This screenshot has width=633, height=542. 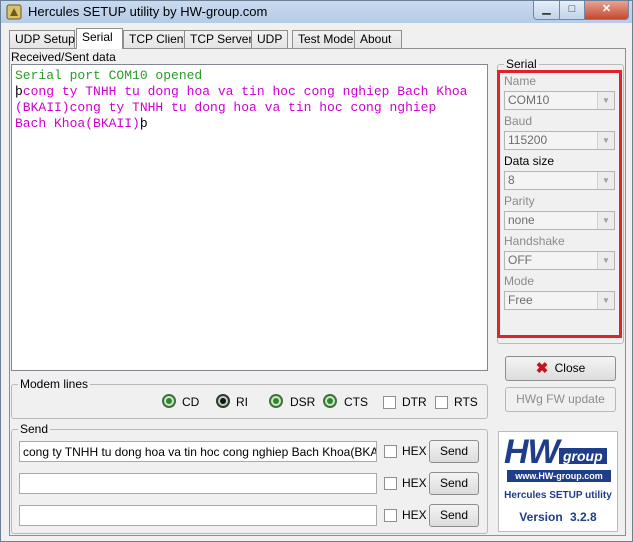 I want to click on send-button-2: Send, so click(x=454, y=483).